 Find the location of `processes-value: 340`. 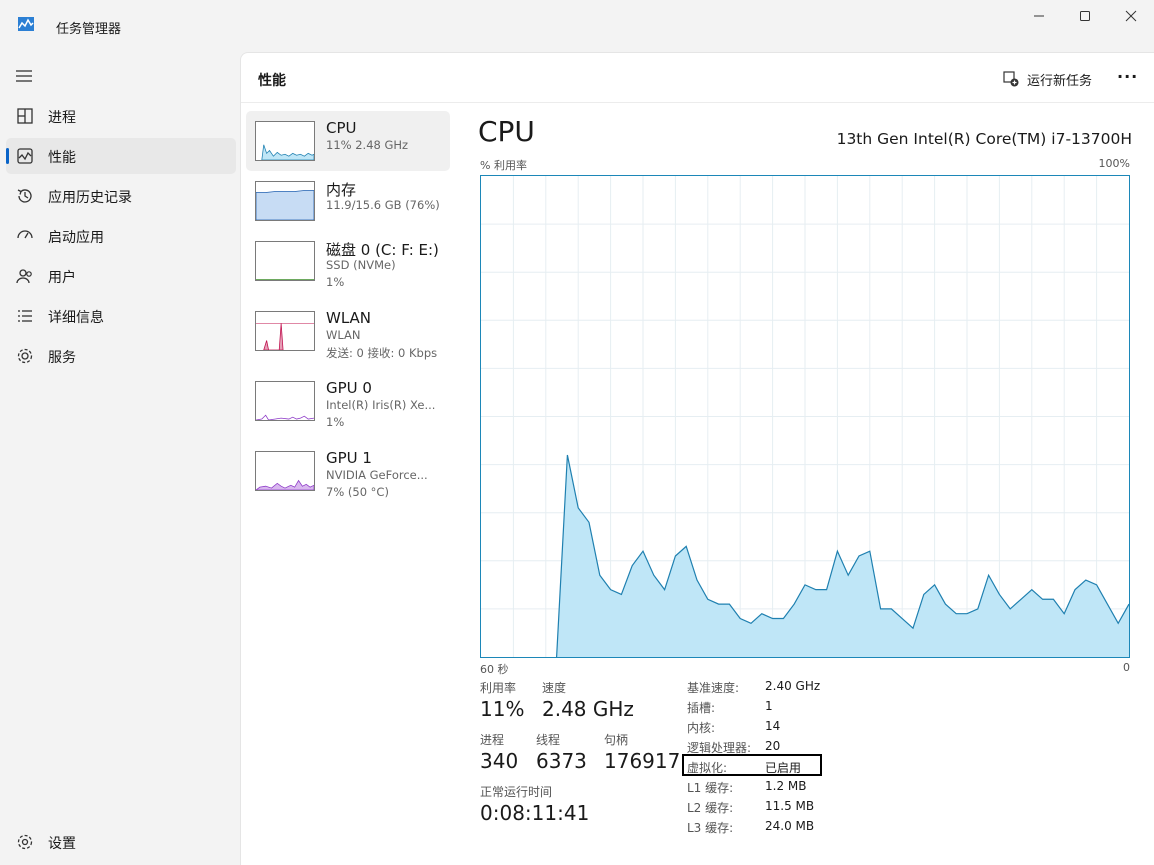

processes-value: 340 is located at coordinates (499, 761).